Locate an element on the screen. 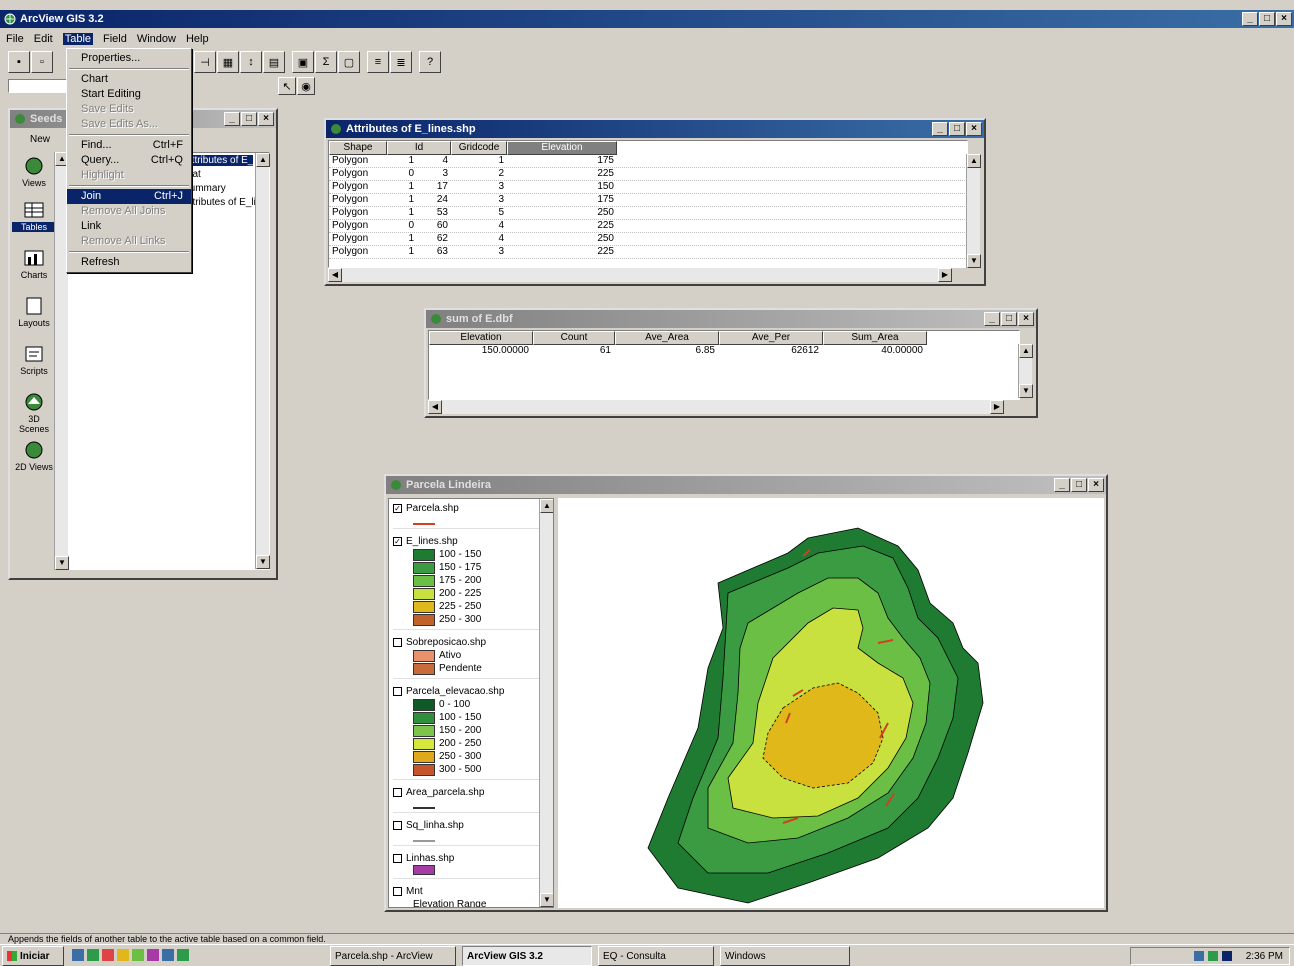 This screenshot has width=1294, height=966. summary-row: 150.00000 61 6.85 62612 40.00000 is located at coordinates (724, 351).